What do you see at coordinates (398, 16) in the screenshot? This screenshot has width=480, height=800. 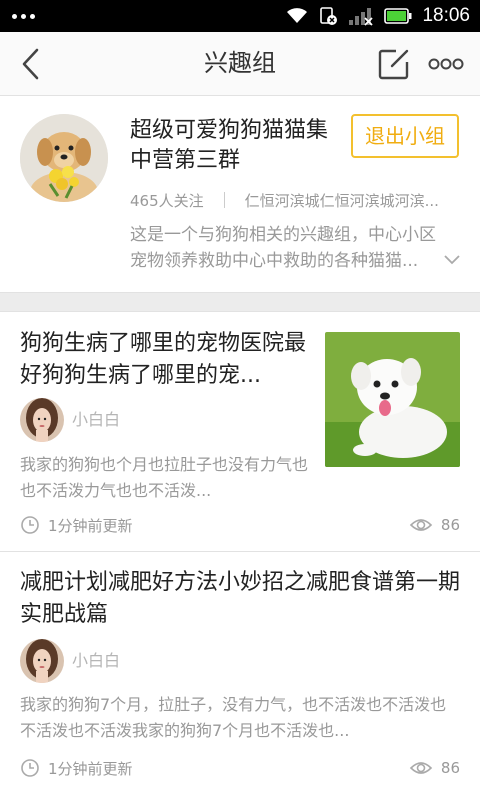 I see `battery-icon` at bounding box center [398, 16].